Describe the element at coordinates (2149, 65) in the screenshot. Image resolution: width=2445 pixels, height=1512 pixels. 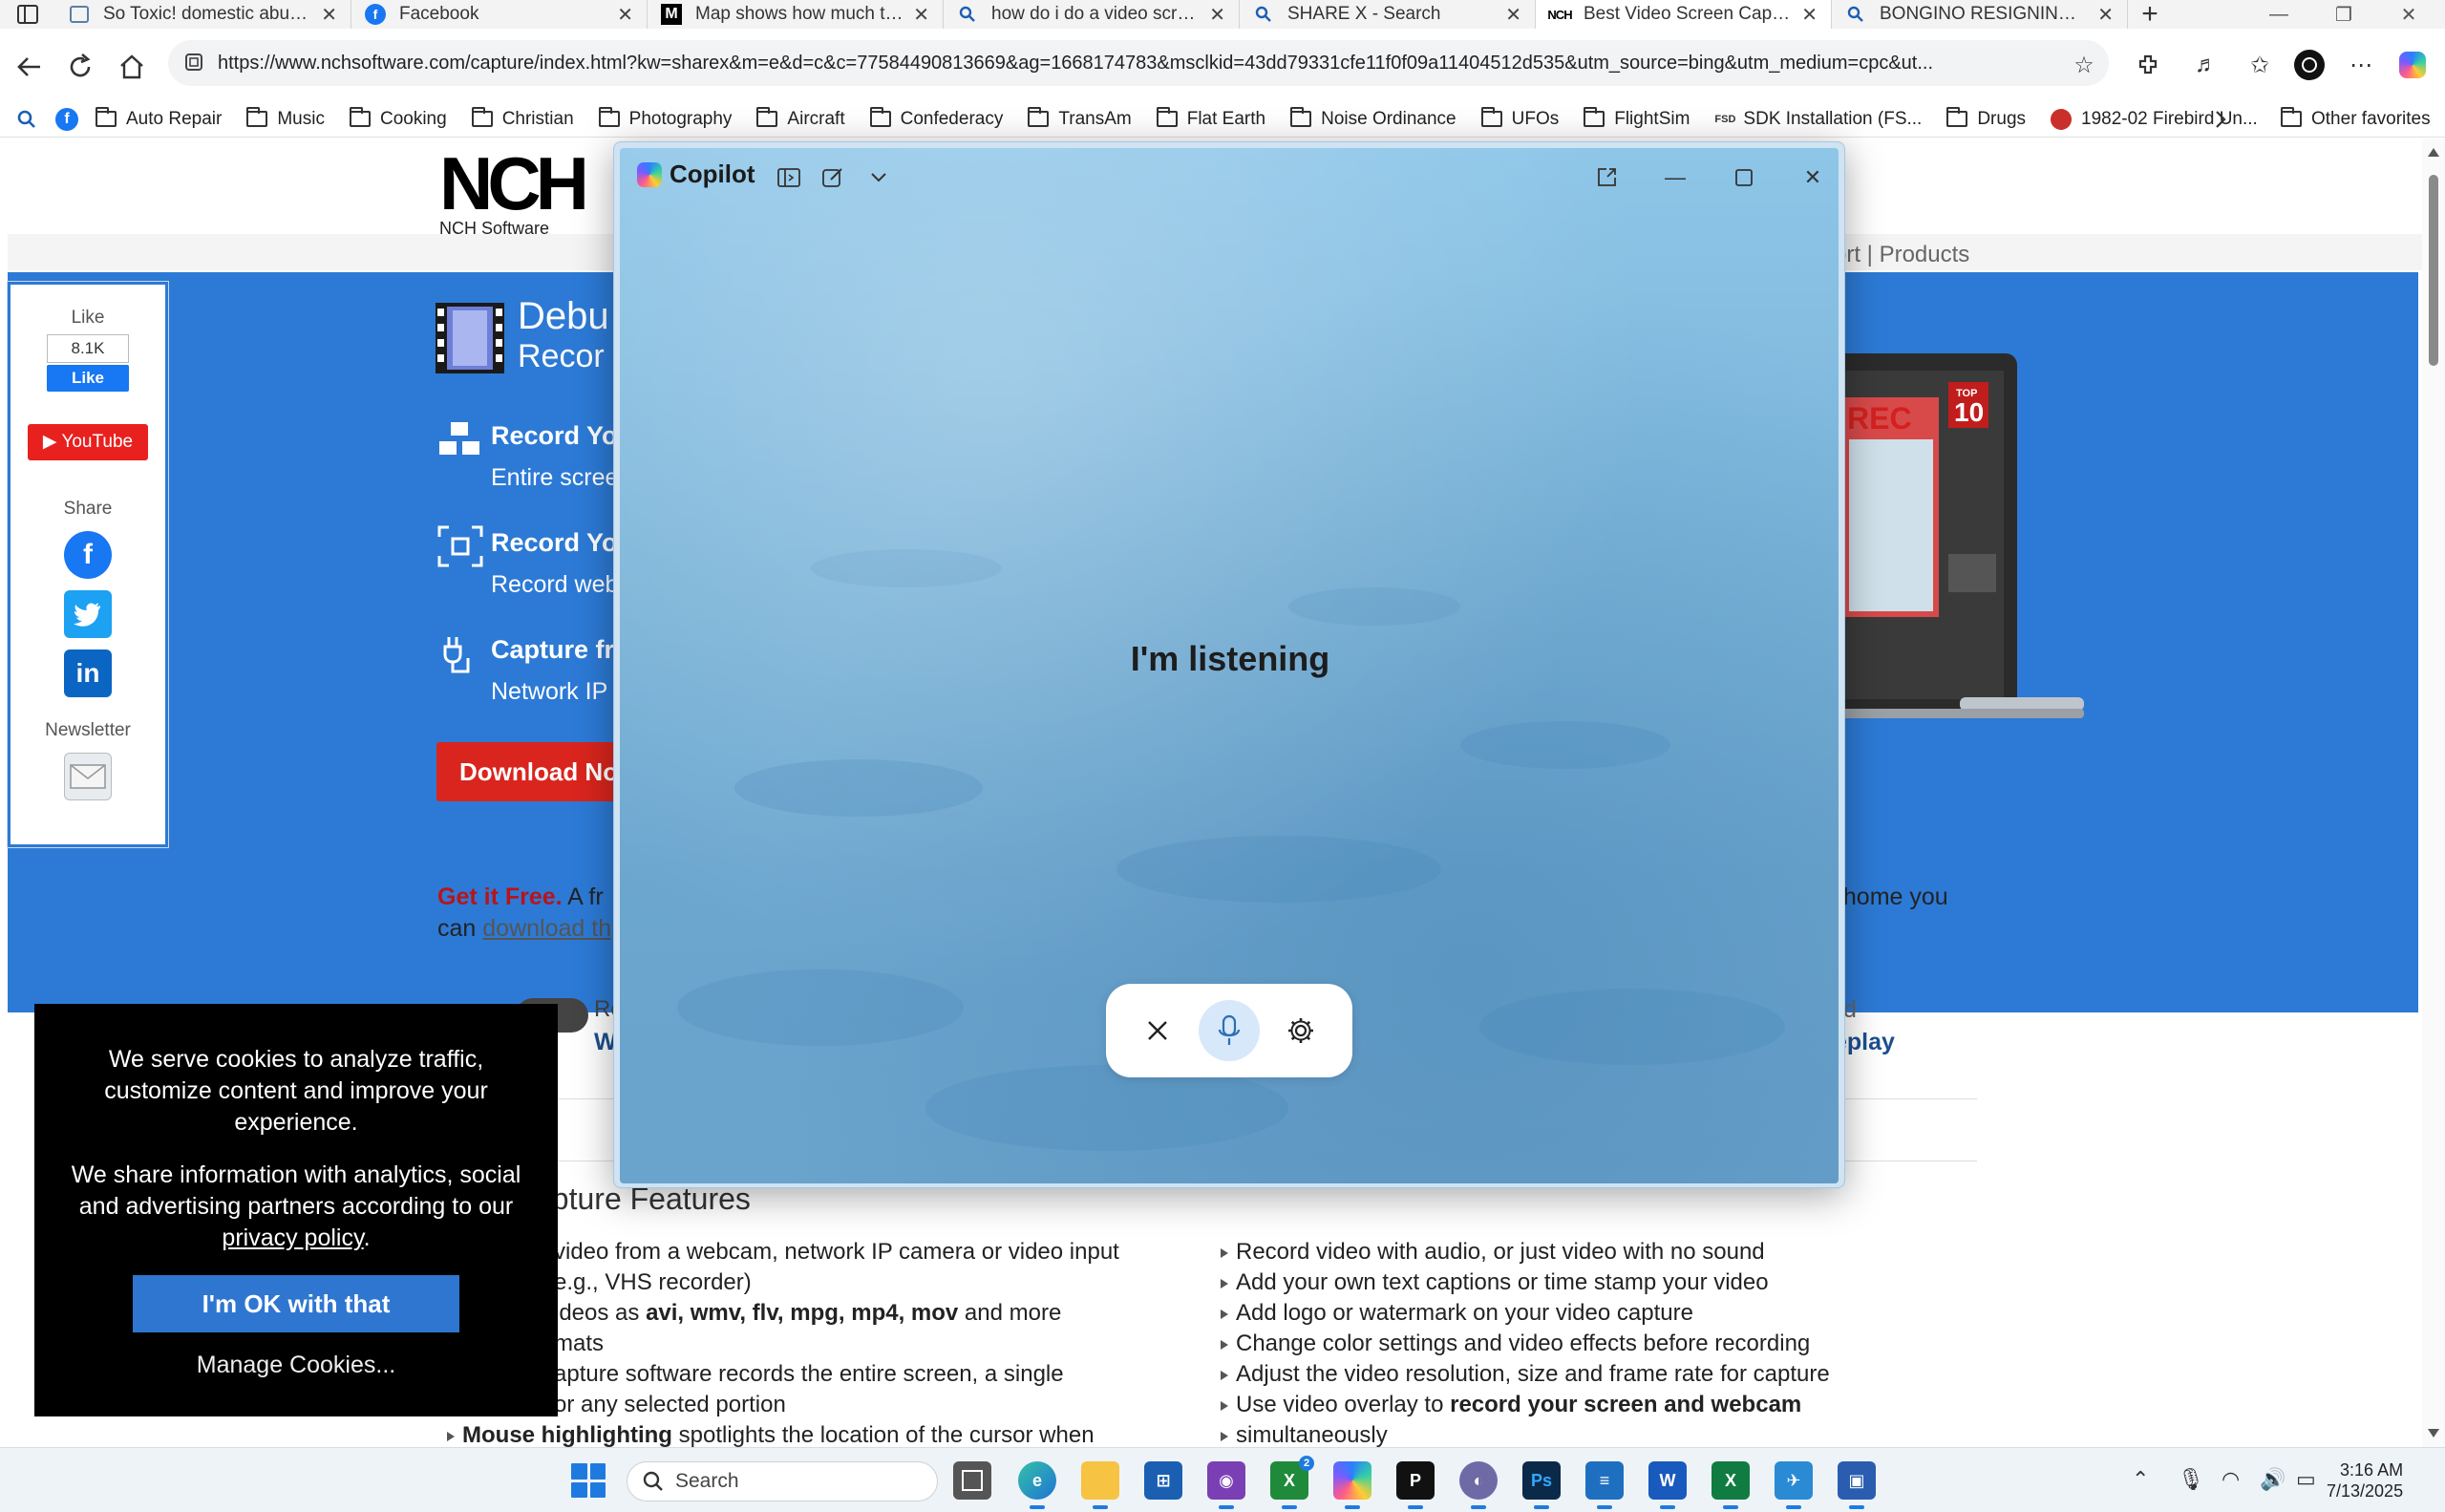
I see `extensions-icon` at that location.